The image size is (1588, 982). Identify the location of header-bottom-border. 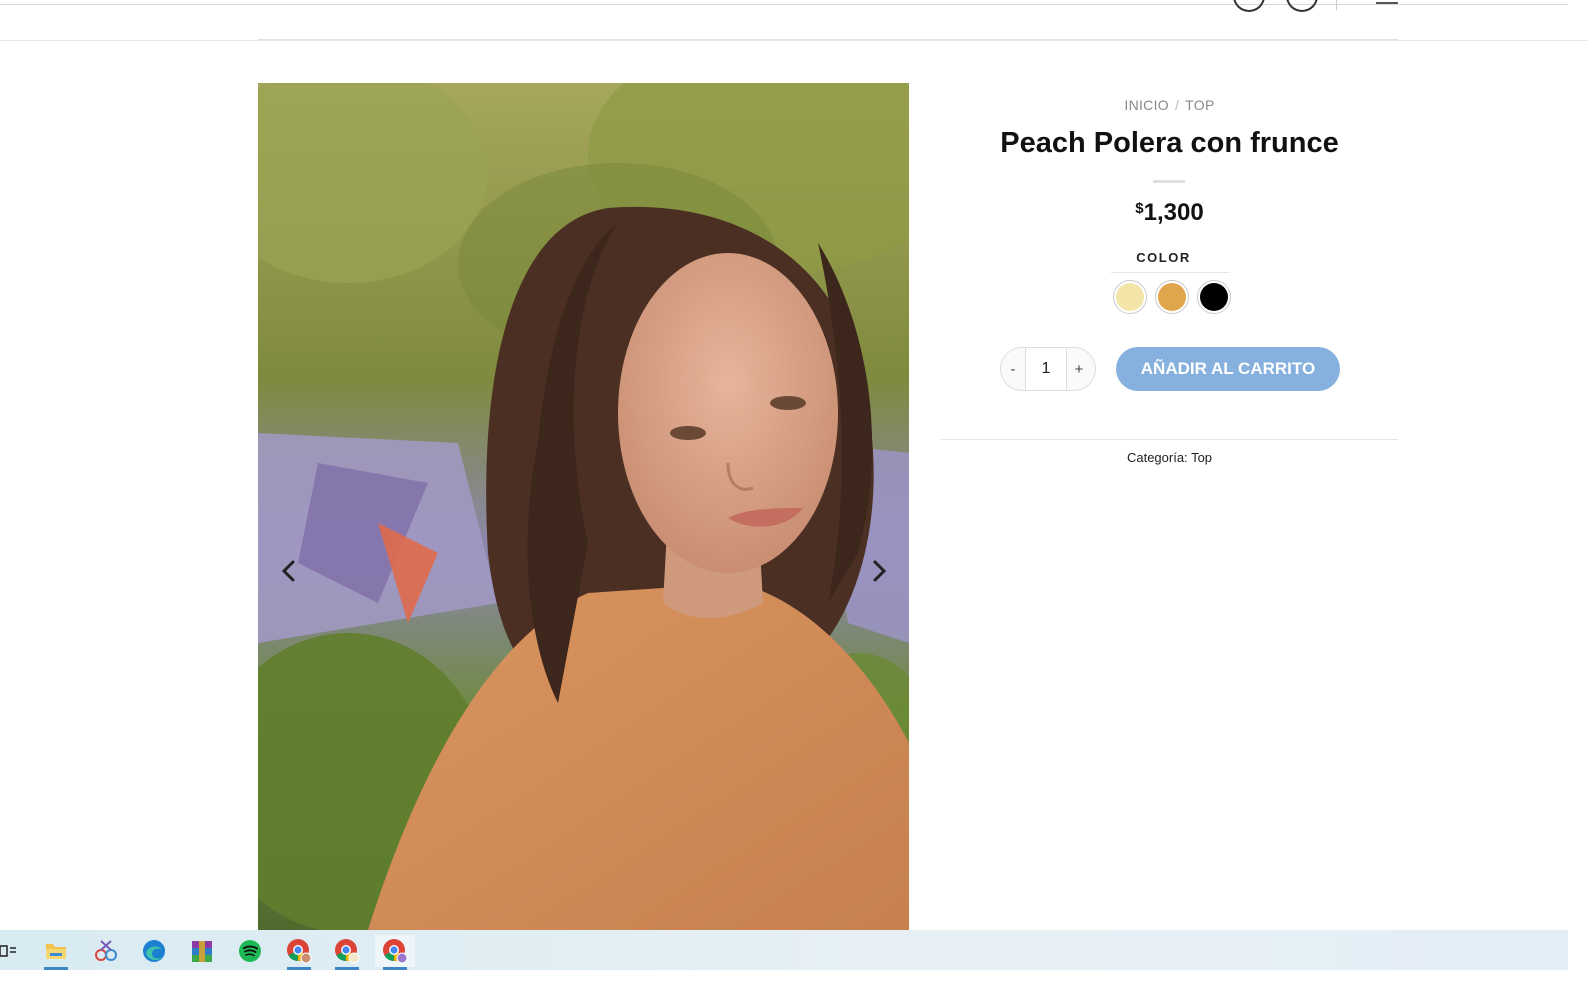
(828, 39).